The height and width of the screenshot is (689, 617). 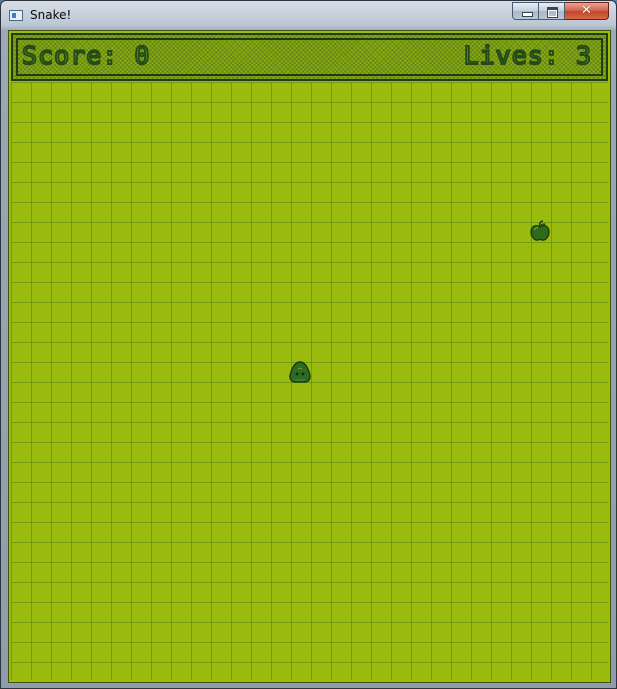 What do you see at coordinates (511, 55) in the screenshot?
I see `lives-label: Lives:` at bounding box center [511, 55].